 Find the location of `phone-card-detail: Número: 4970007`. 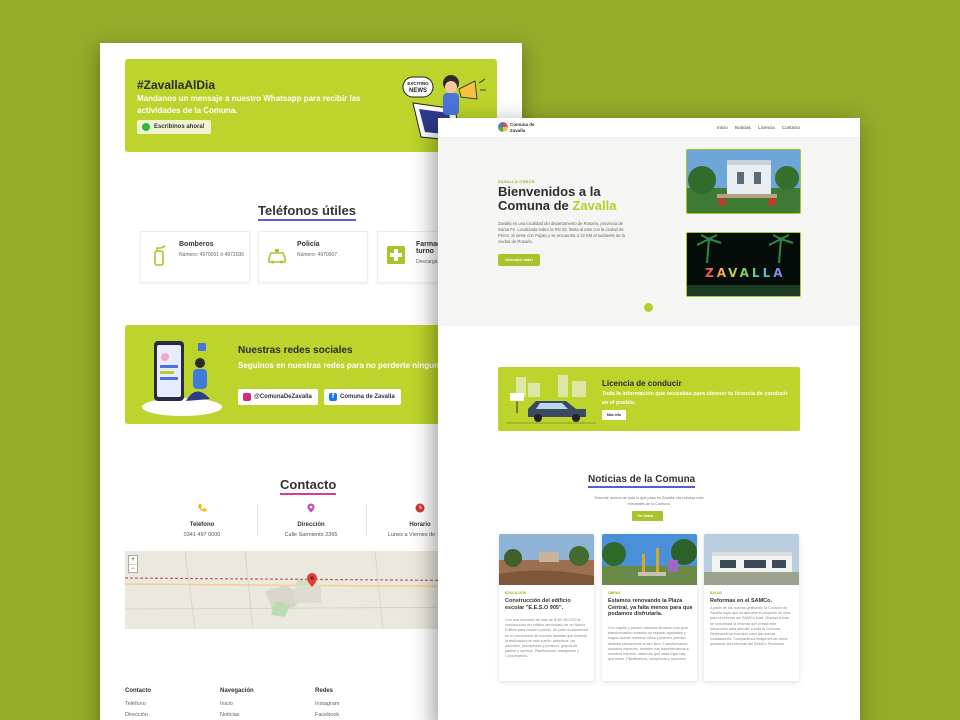

phone-card-detail: Número: 4970007 is located at coordinates (317, 255).